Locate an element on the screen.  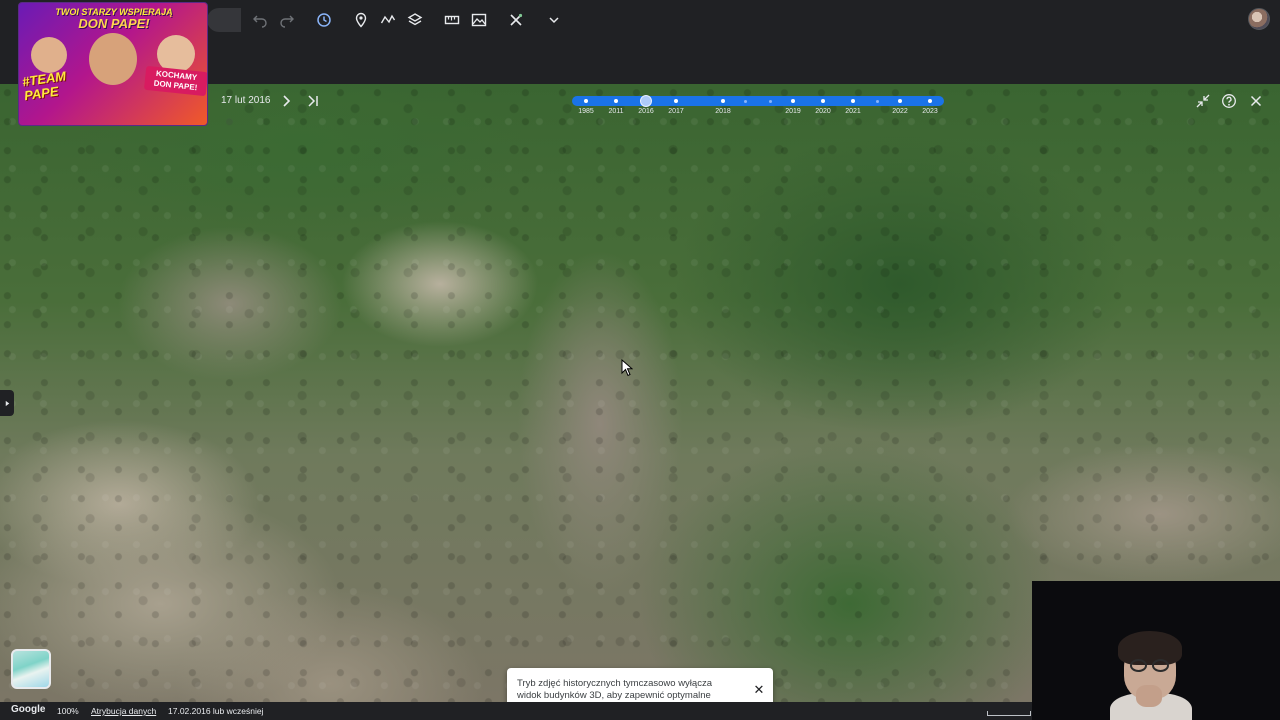
ruler-icon is located at coordinates (452, 20).